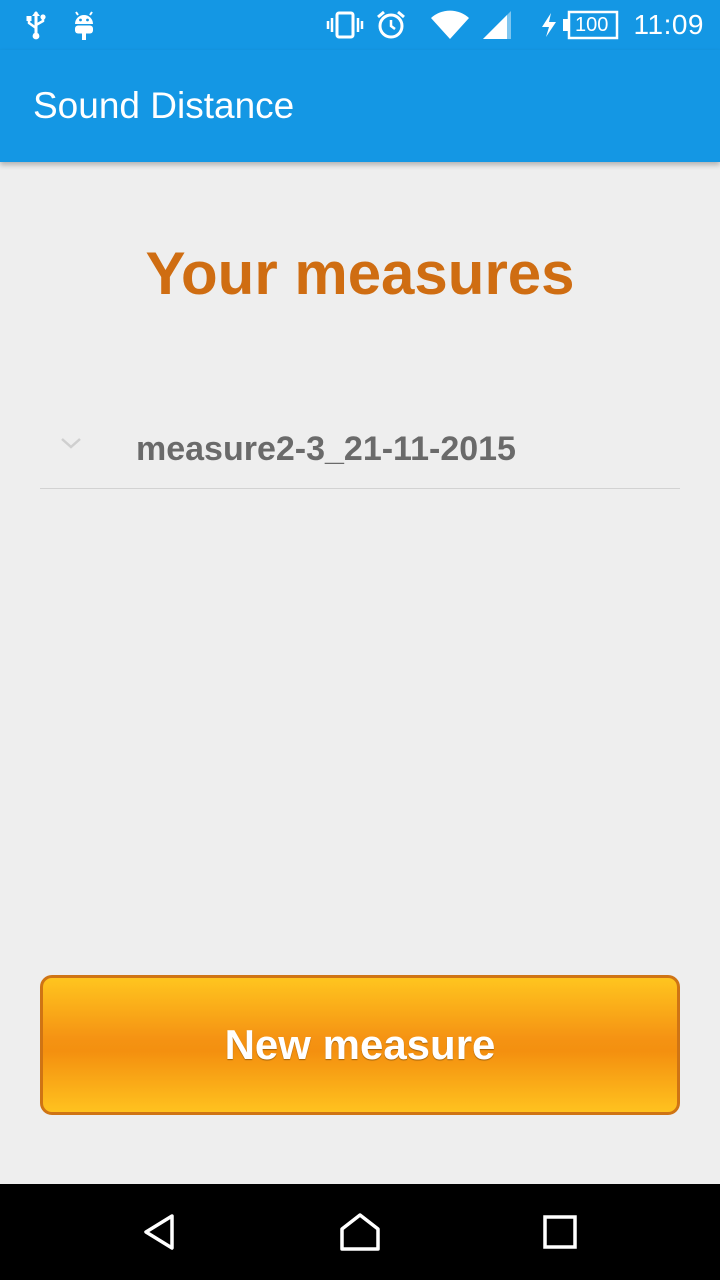 This screenshot has width=720, height=1280. I want to click on battery-icon: 100, so click(591, 25).